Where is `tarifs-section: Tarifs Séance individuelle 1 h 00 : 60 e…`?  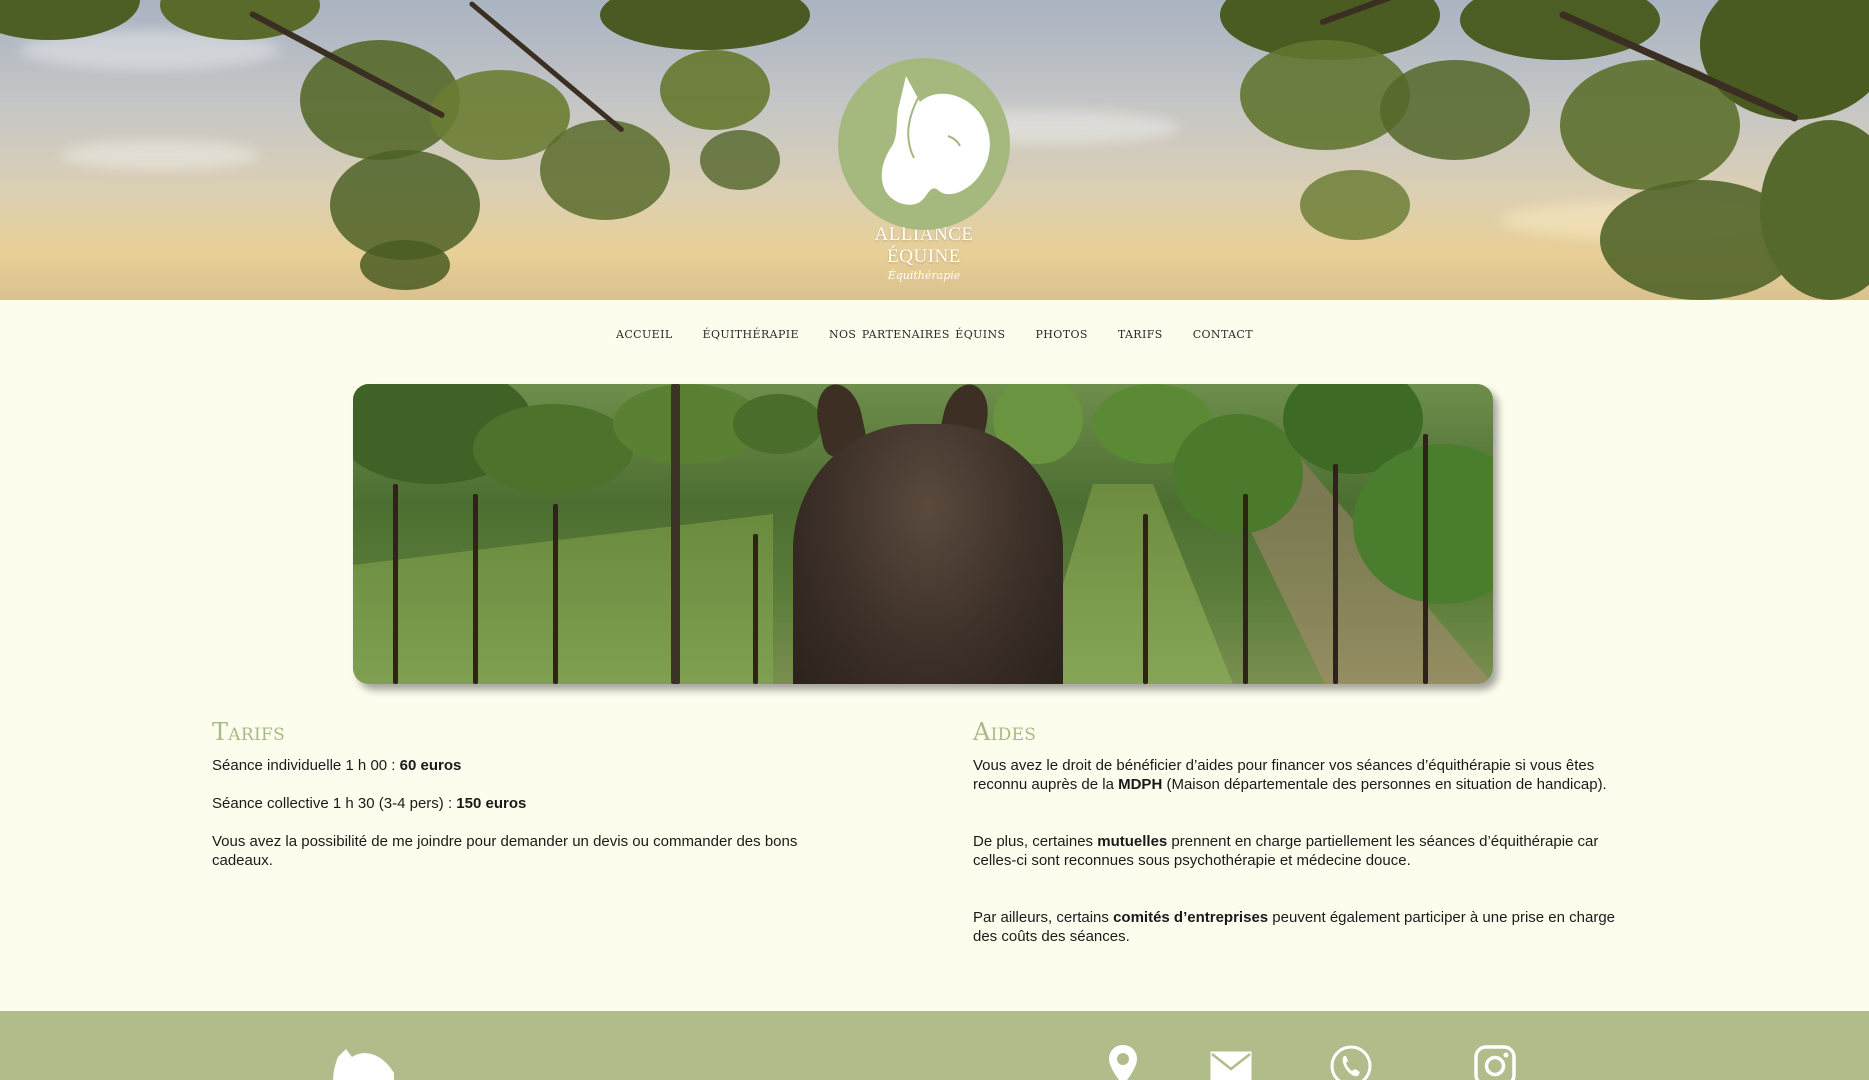
tarifs-section: Tarifs Séance individuelle 1 h 00 : 60 e… is located at coordinates (532, 794).